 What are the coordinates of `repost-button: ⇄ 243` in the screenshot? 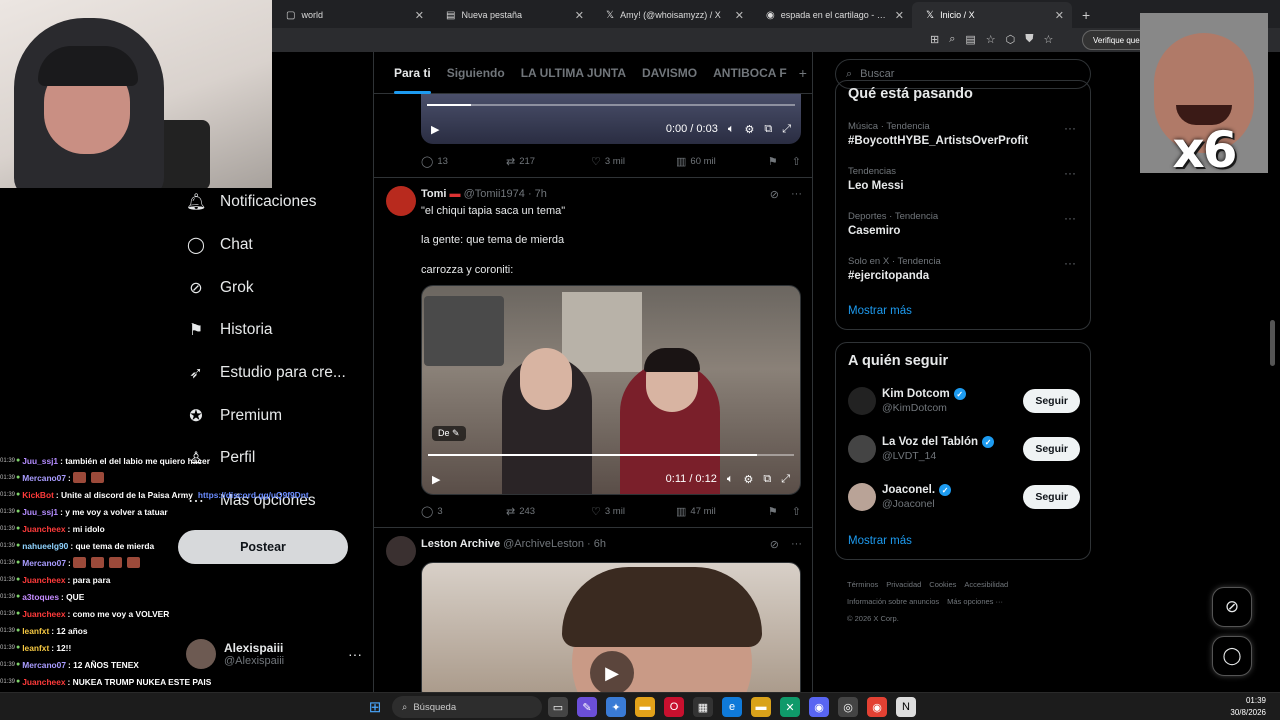 It's located at (548, 511).